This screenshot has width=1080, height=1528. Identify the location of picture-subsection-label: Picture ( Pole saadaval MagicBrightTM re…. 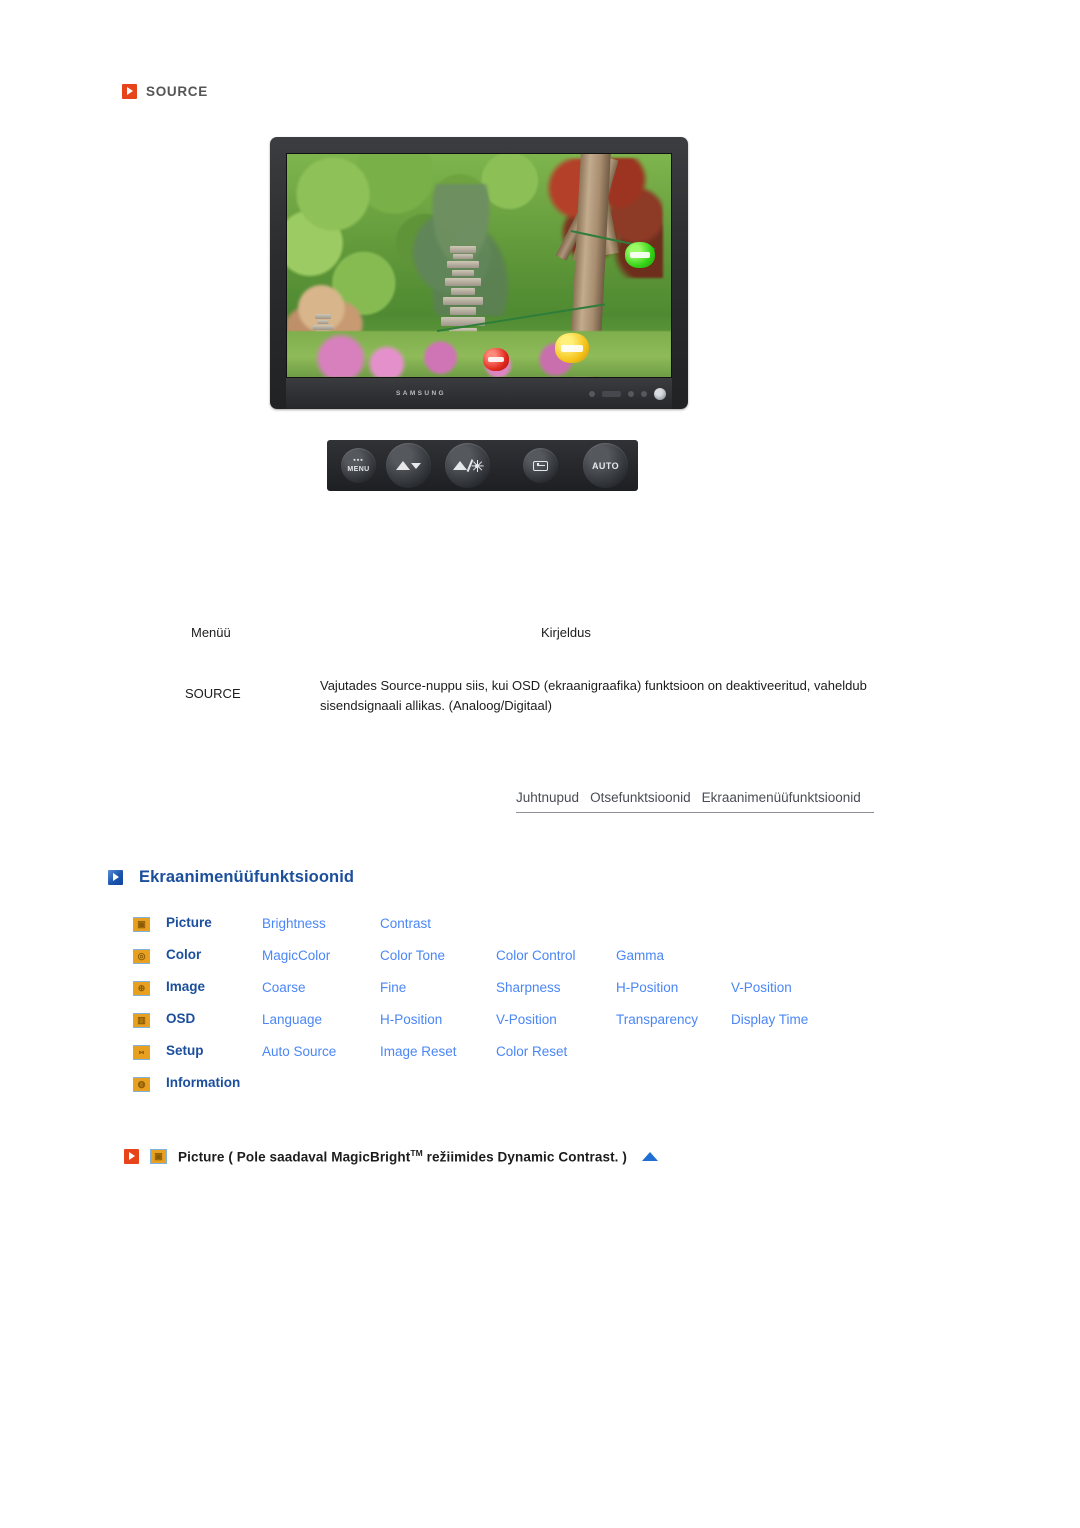
(402, 1156).